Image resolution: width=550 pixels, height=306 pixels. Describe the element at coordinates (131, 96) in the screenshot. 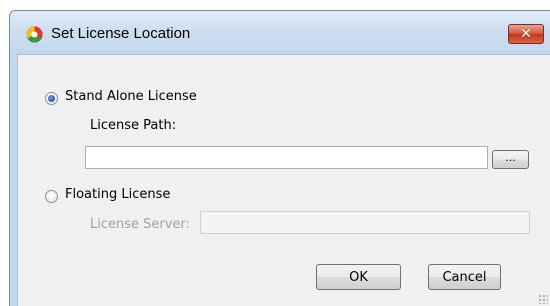

I see `stand-alone-label: Stand Alone License` at that location.